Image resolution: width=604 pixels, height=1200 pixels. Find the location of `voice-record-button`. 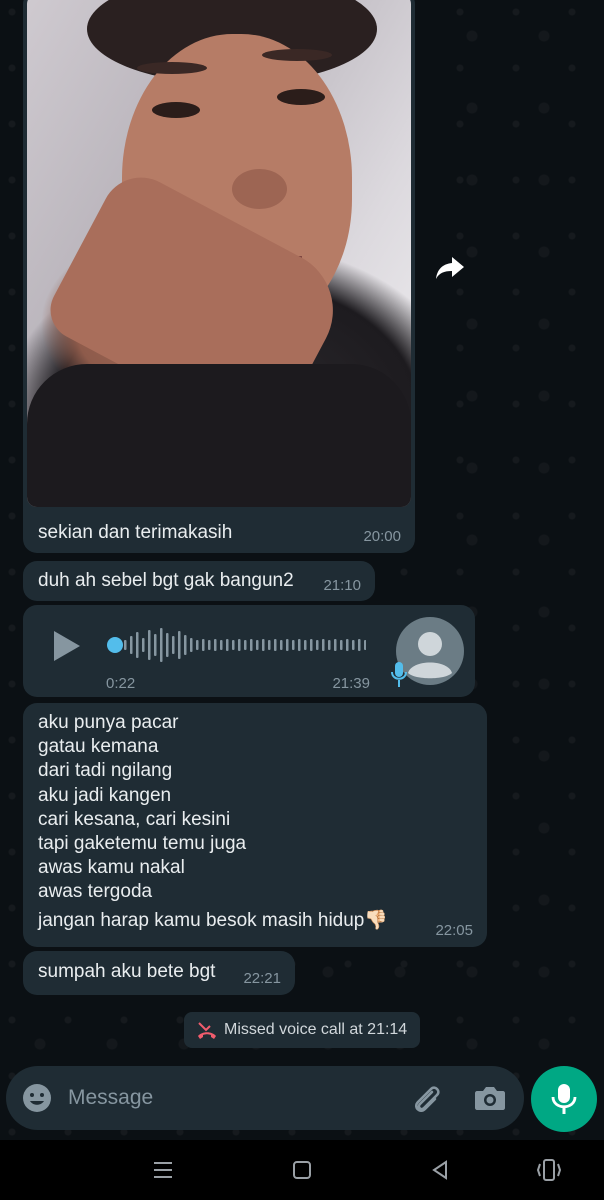

voice-record-button is located at coordinates (564, 1099).